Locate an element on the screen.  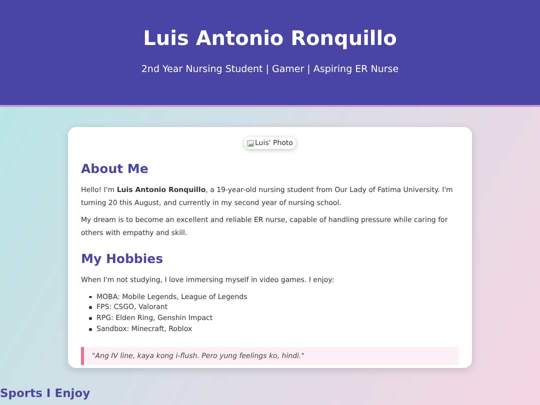
section-heading: Sports I Enjoy is located at coordinates (46, 393).